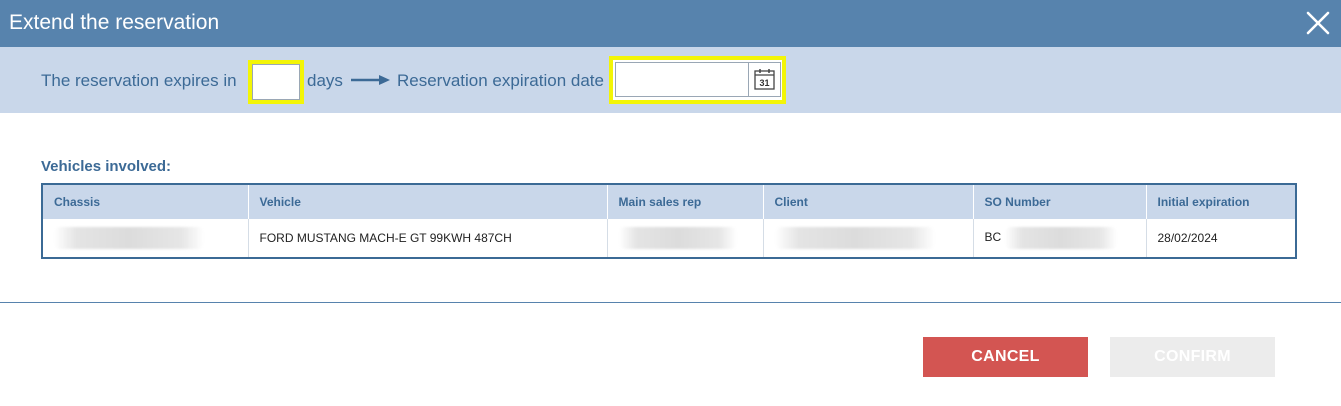  Describe the element at coordinates (1192, 357) in the screenshot. I see `confirm-button: CONFIRM` at that location.